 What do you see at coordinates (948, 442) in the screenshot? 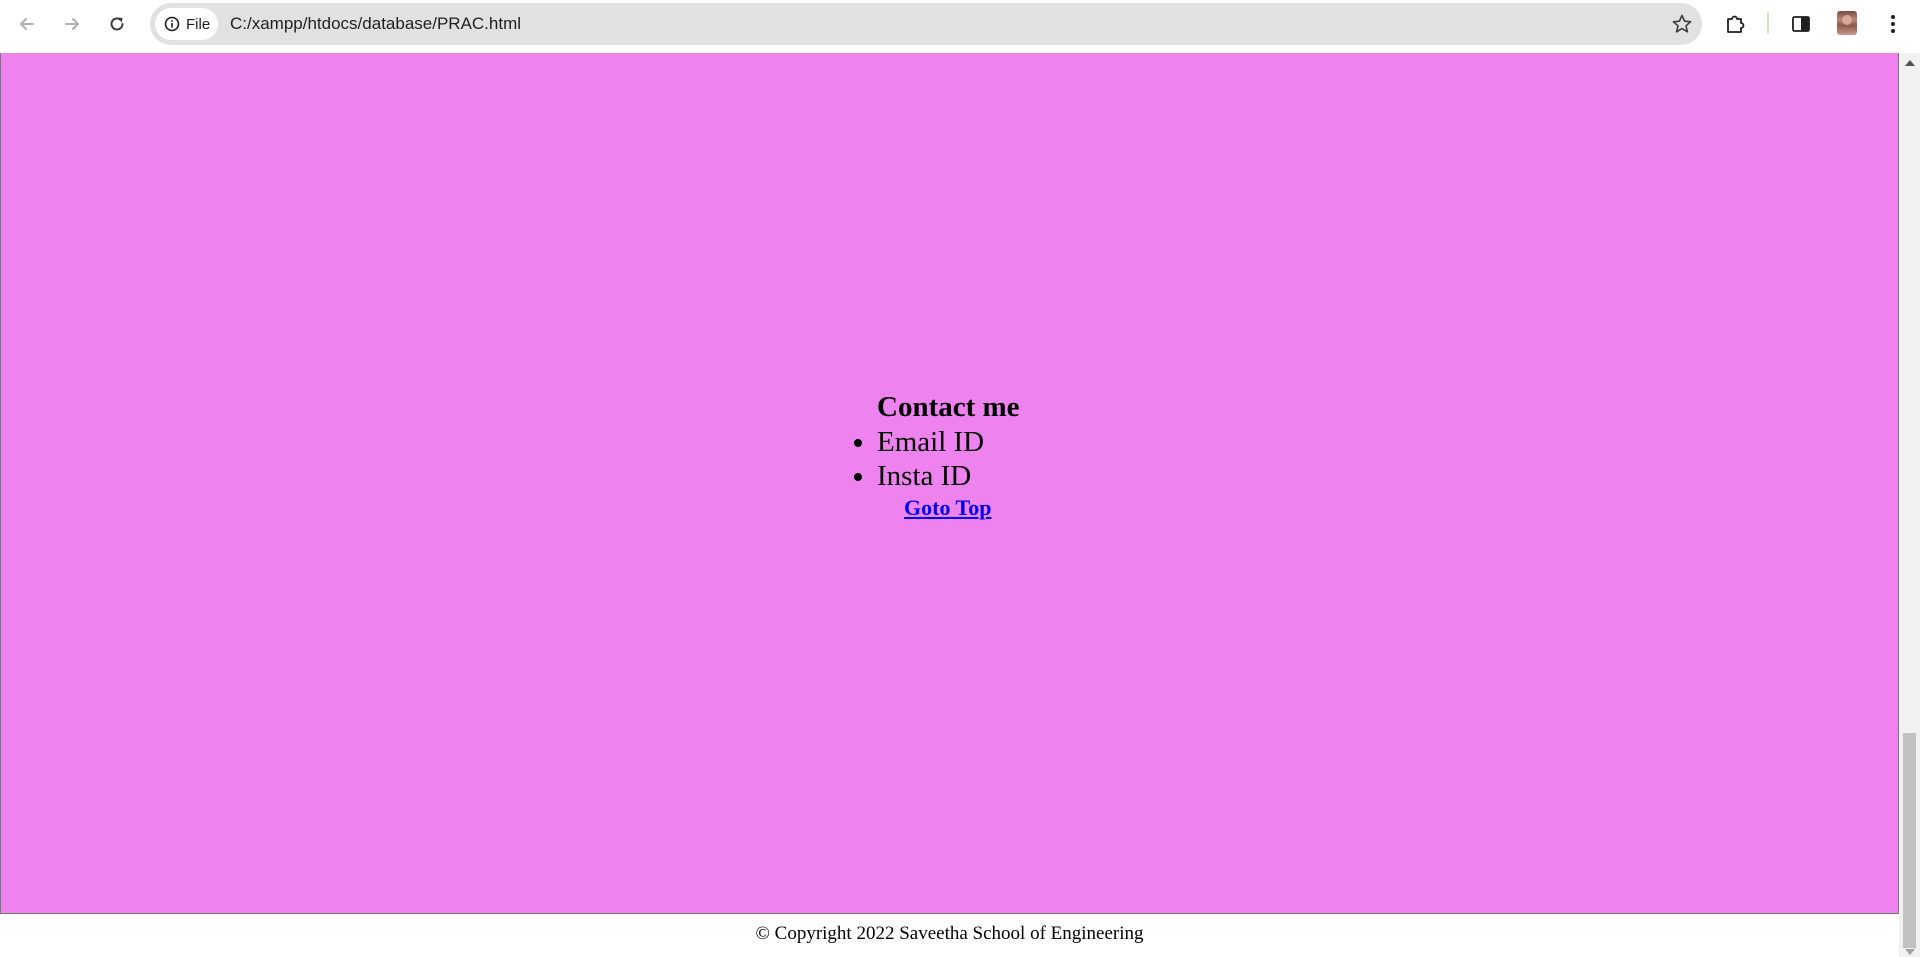
I see `list-item-email: Email ID` at bounding box center [948, 442].